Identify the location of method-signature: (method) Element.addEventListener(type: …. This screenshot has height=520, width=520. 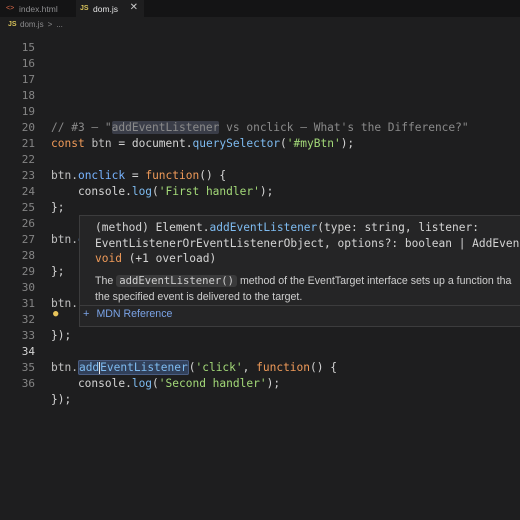
(307, 243).